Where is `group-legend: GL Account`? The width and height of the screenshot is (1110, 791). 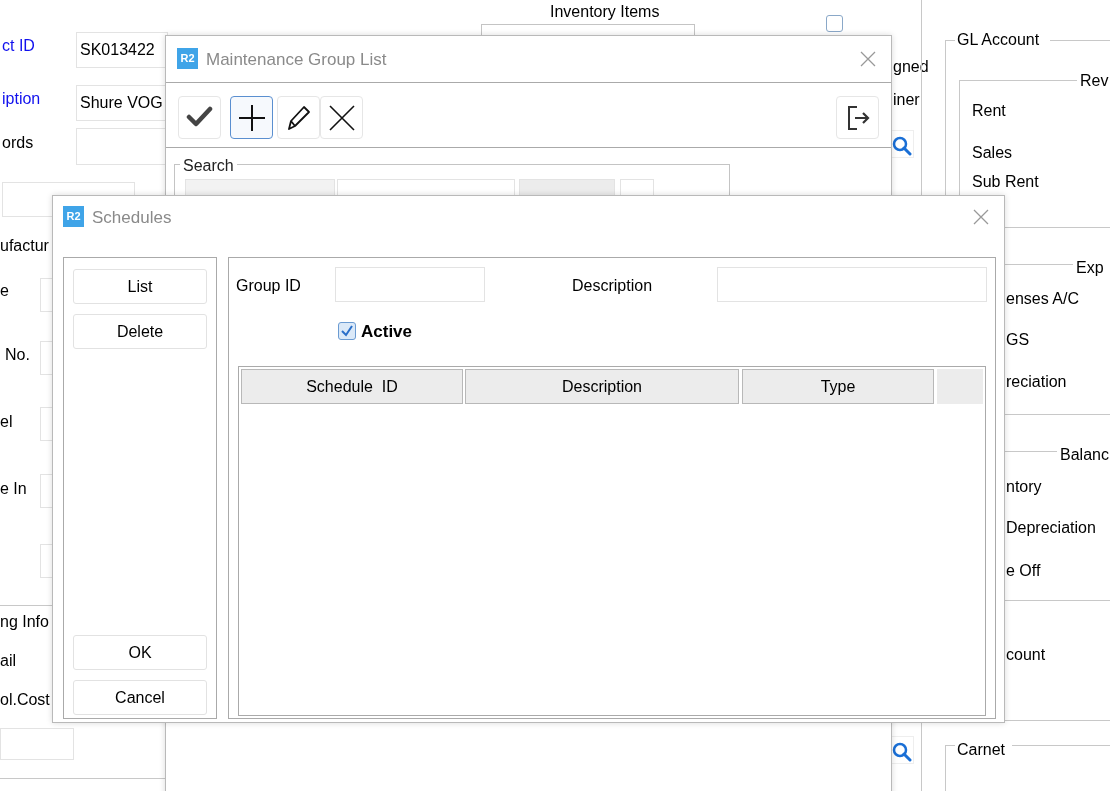
group-legend: GL Account is located at coordinates (998, 40).